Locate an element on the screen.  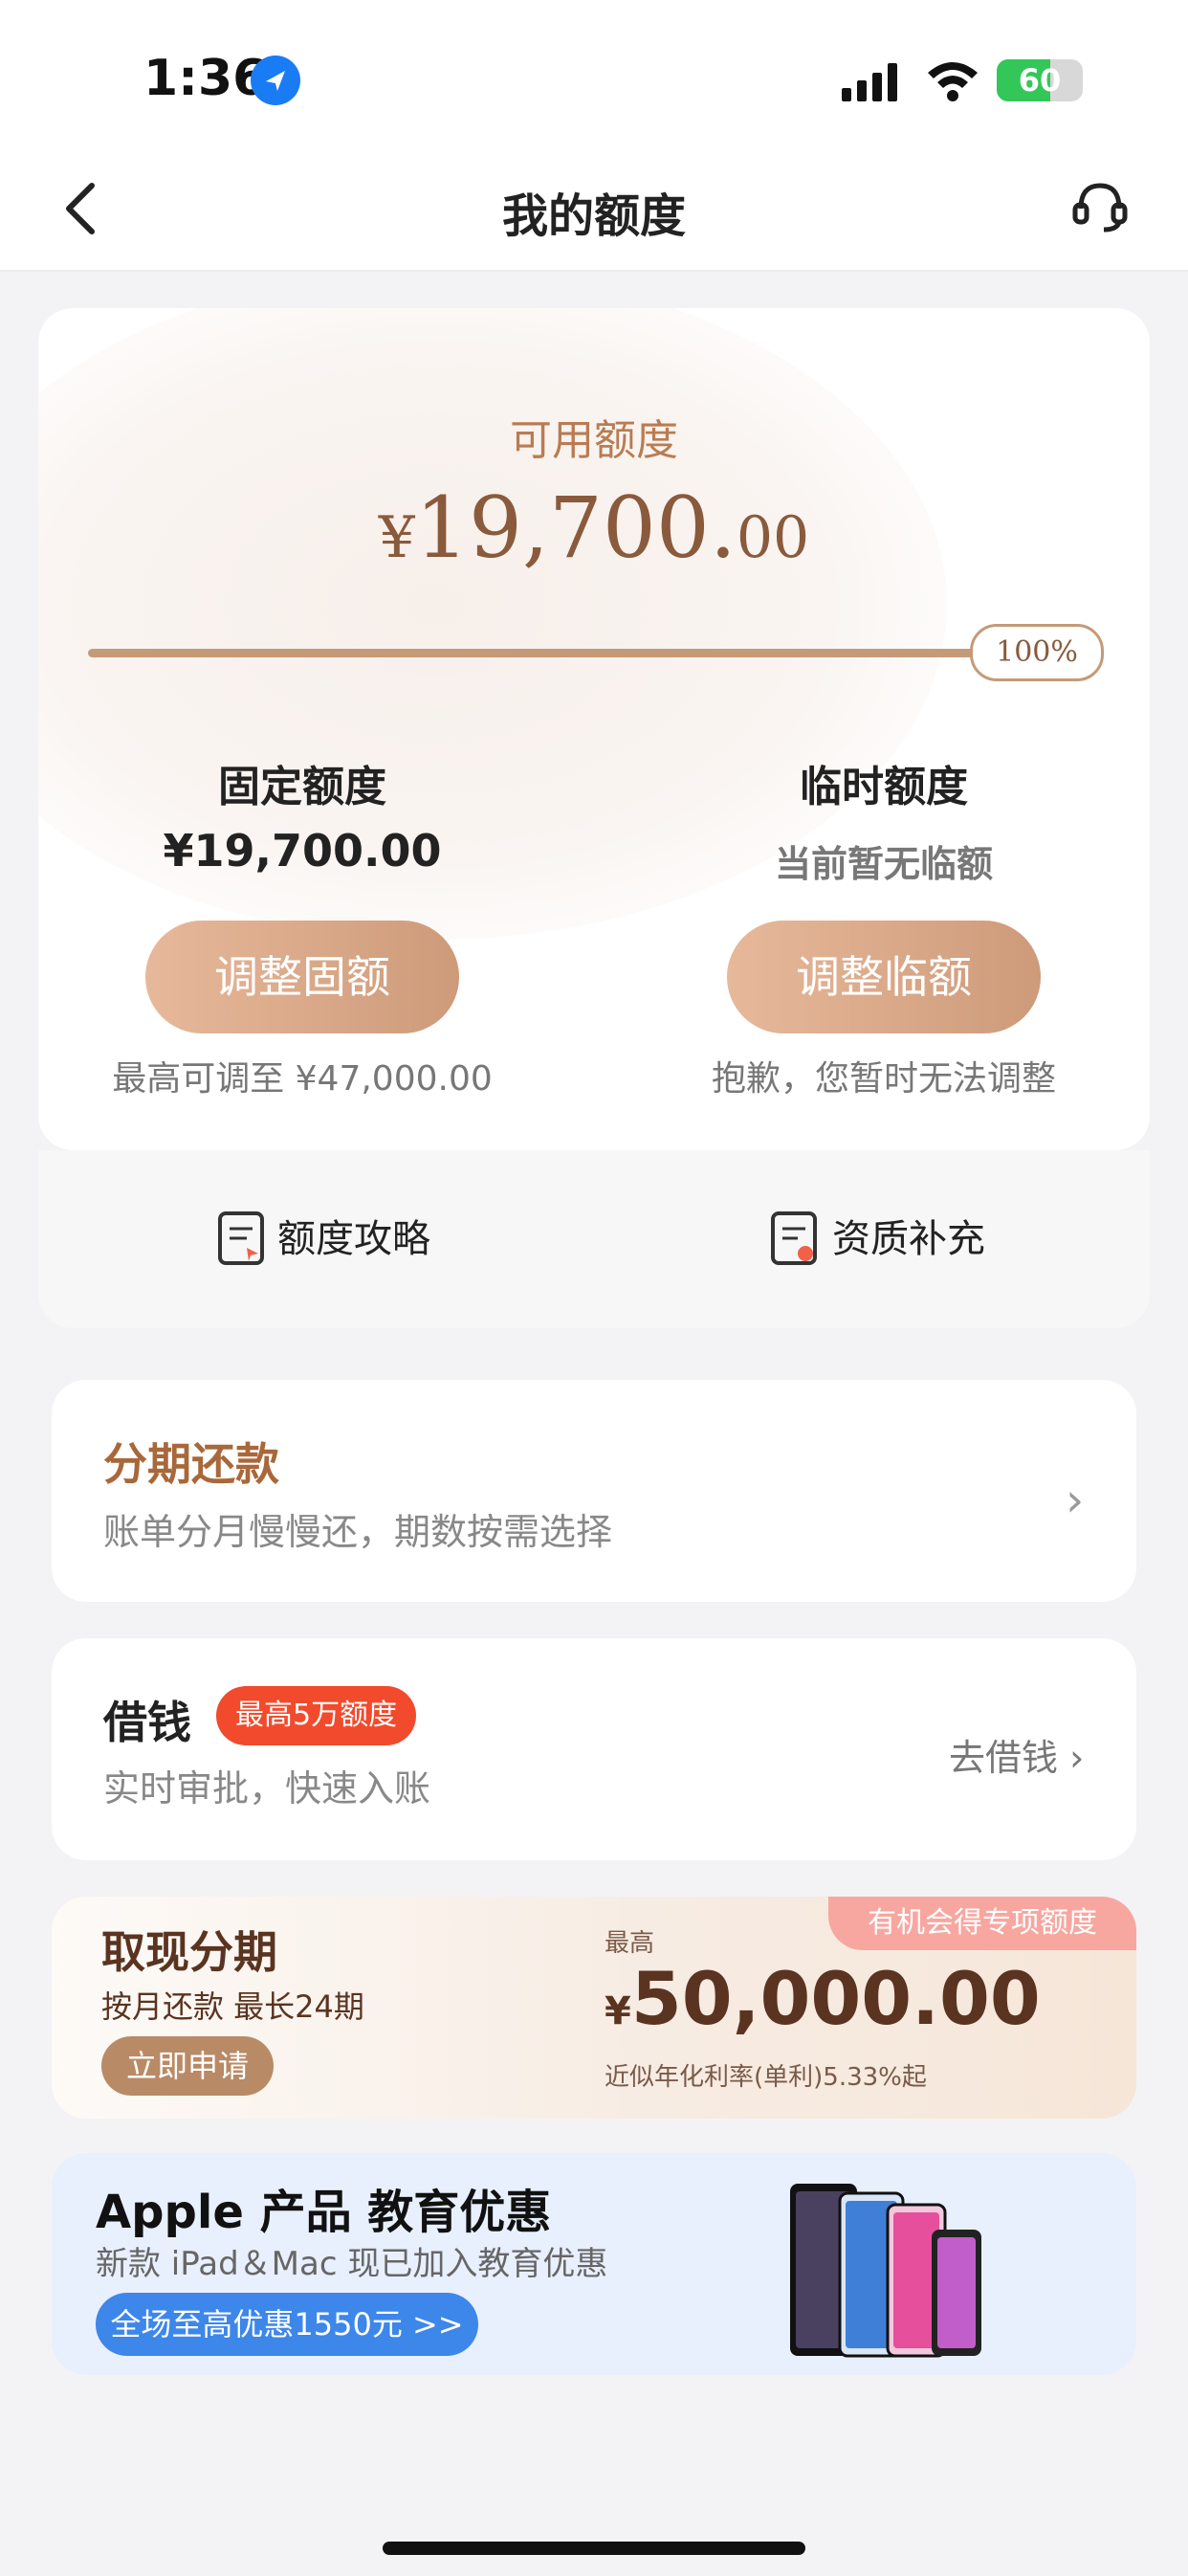
location-icon is located at coordinates (275, 80).